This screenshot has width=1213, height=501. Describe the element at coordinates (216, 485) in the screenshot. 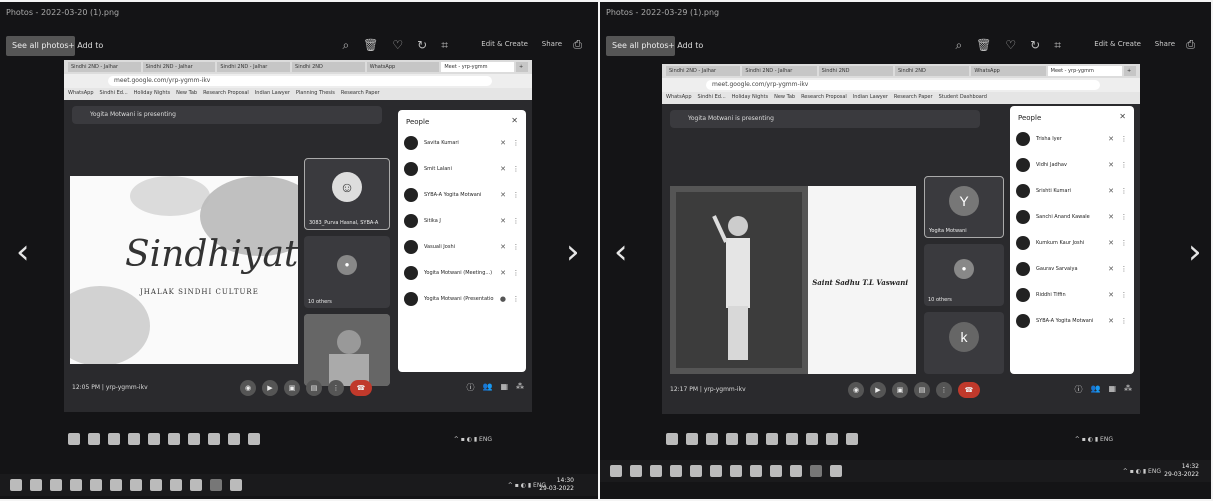

I see `photos-app-icon` at that location.